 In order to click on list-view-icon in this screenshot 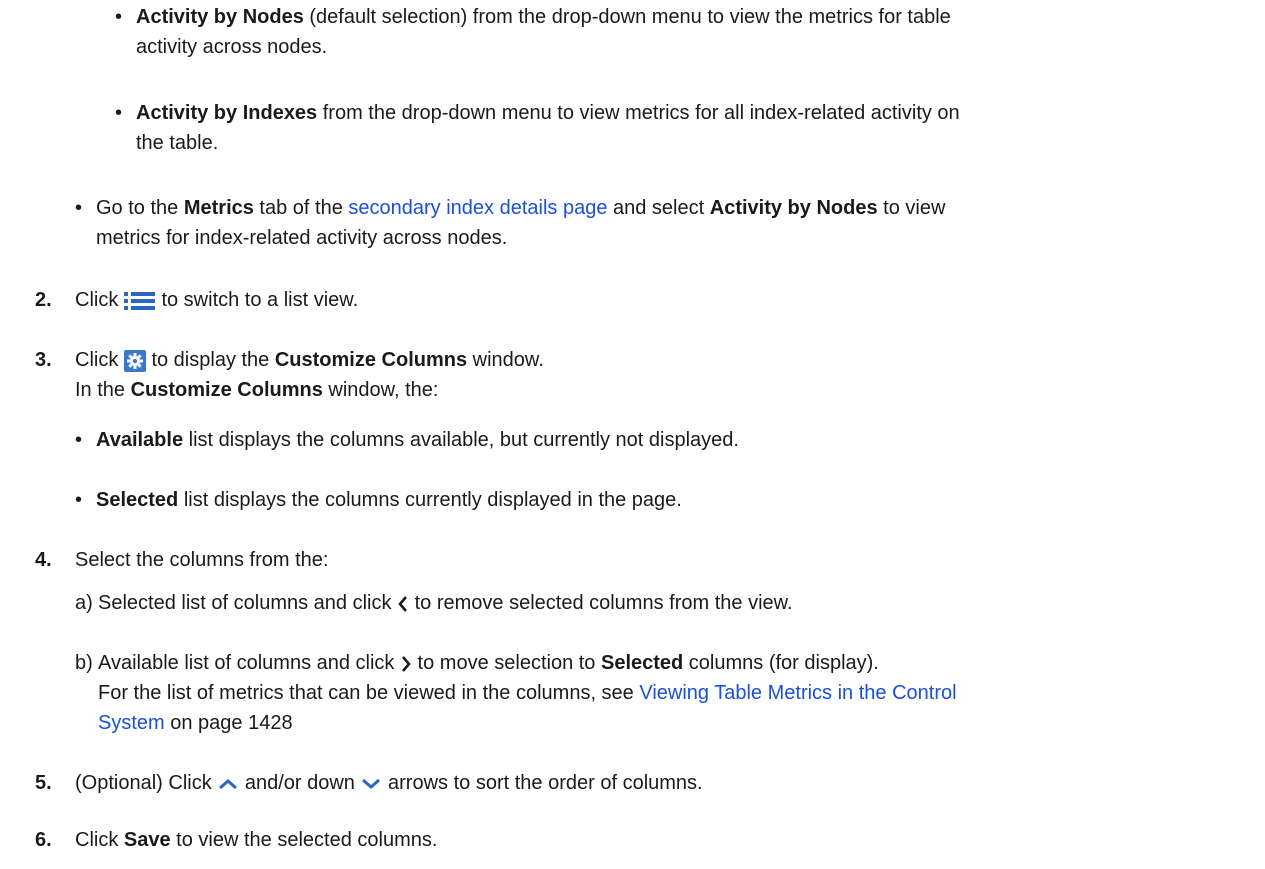, I will do `click(139, 300)`.